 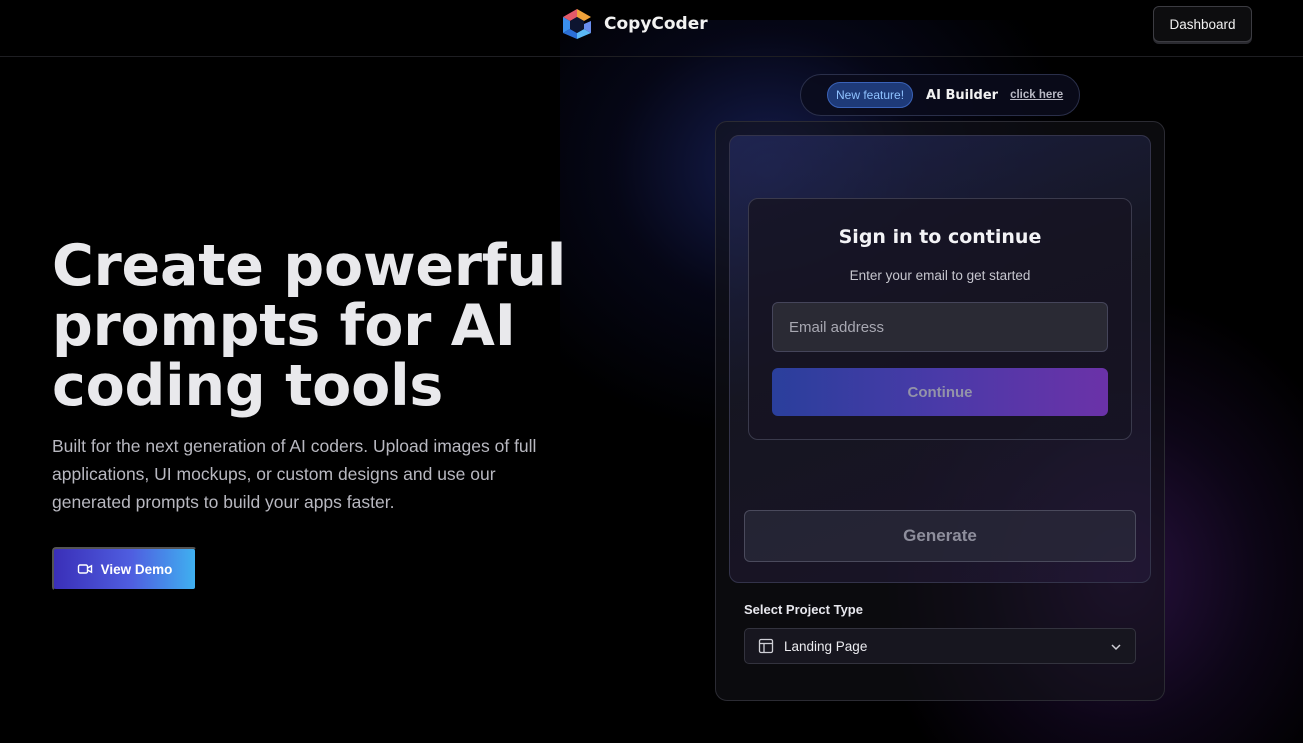 I want to click on feature-click-here-link: click here, so click(x=1036, y=95).